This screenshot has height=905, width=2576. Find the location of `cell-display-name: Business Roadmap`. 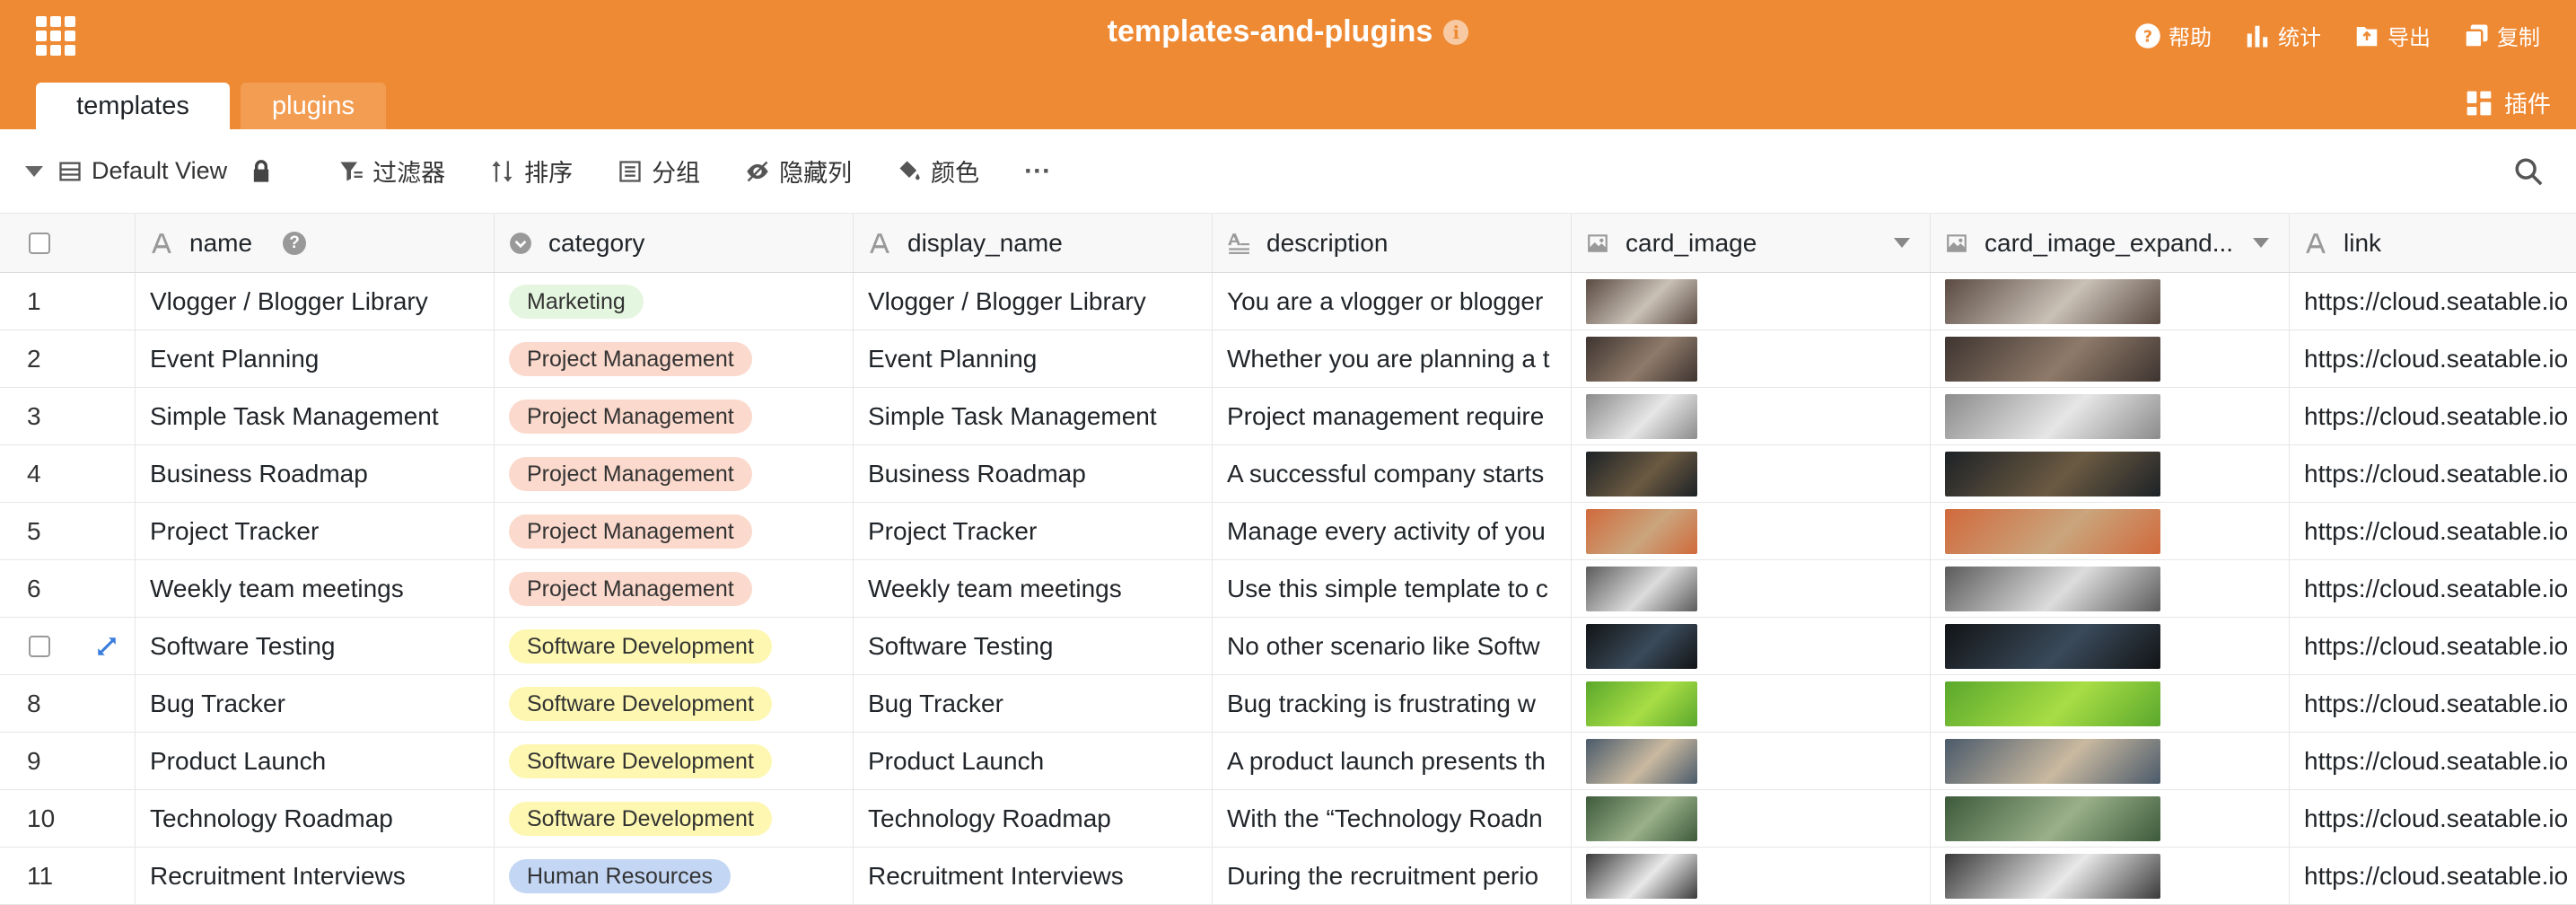

cell-display-name: Business Roadmap is located at coordinates (1033, 473).